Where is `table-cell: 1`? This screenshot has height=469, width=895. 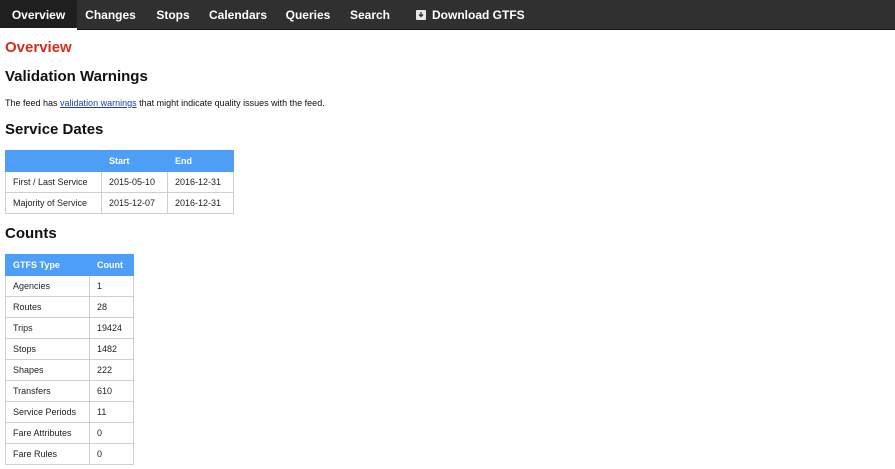 table-cell: 1 is located at coordinates (111, 286).